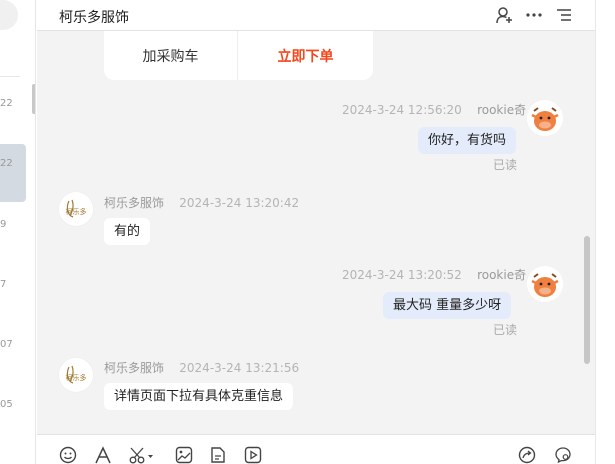 The height and width of the screenshot is (464, 615). I want to click on conversation-item-selected, so click(13, 173).